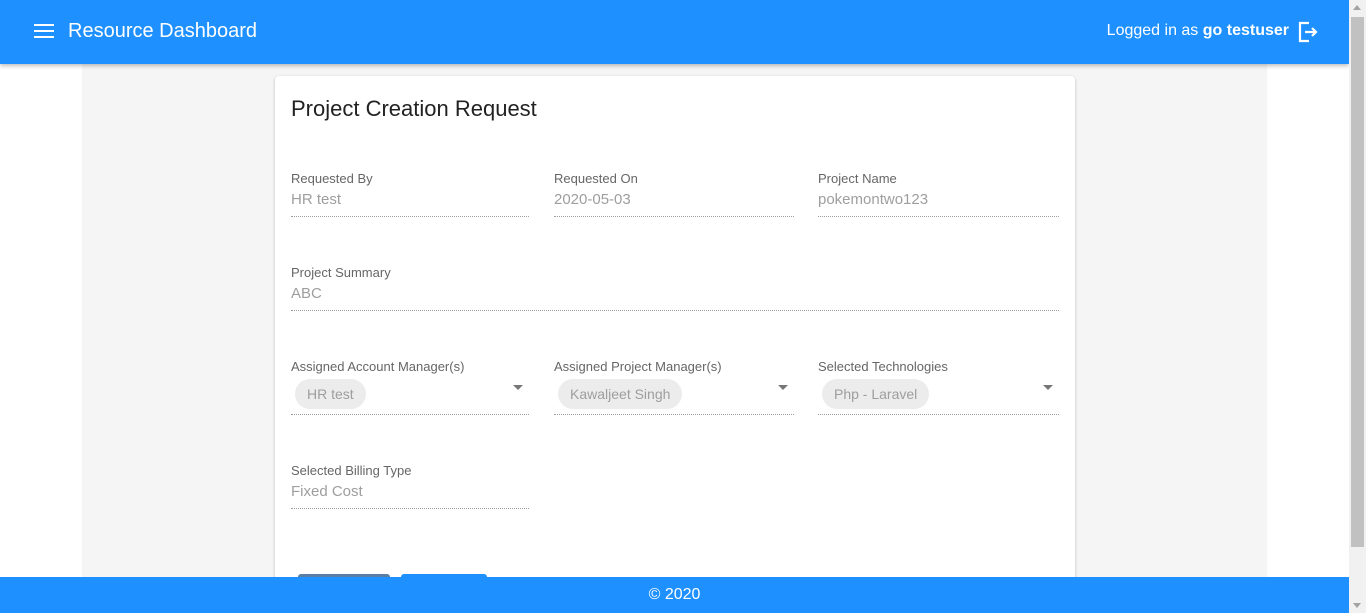 Image resolution: width=1366 pixels, height=613 pixels. I want to click on vertical-scrollbar, so click(1357, 306).